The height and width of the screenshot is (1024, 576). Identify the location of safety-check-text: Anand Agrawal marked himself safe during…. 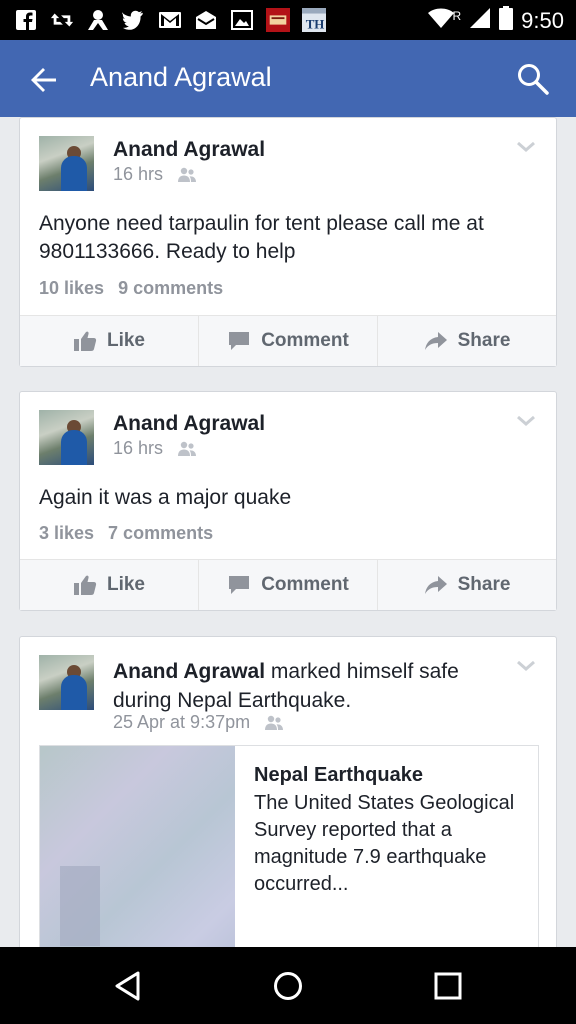
(313, 686).